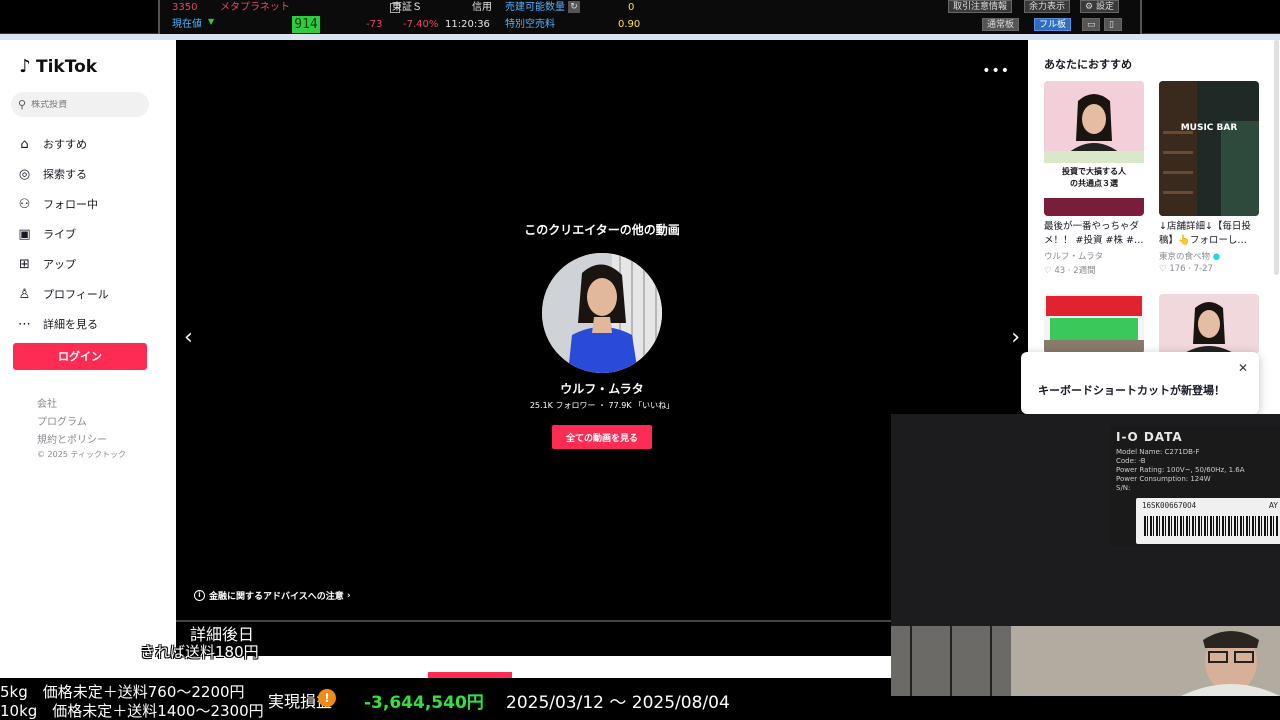 The width and height of the screenshot is (1280, 720). I want to click on recommendations-title: あなたにおすすめ, so click(1088, 64).